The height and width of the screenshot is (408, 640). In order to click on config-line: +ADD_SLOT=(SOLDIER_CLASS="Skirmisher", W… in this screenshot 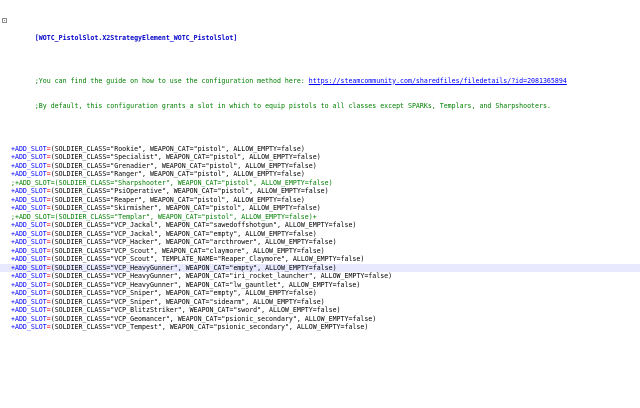, I will do `click(320, 208)`.